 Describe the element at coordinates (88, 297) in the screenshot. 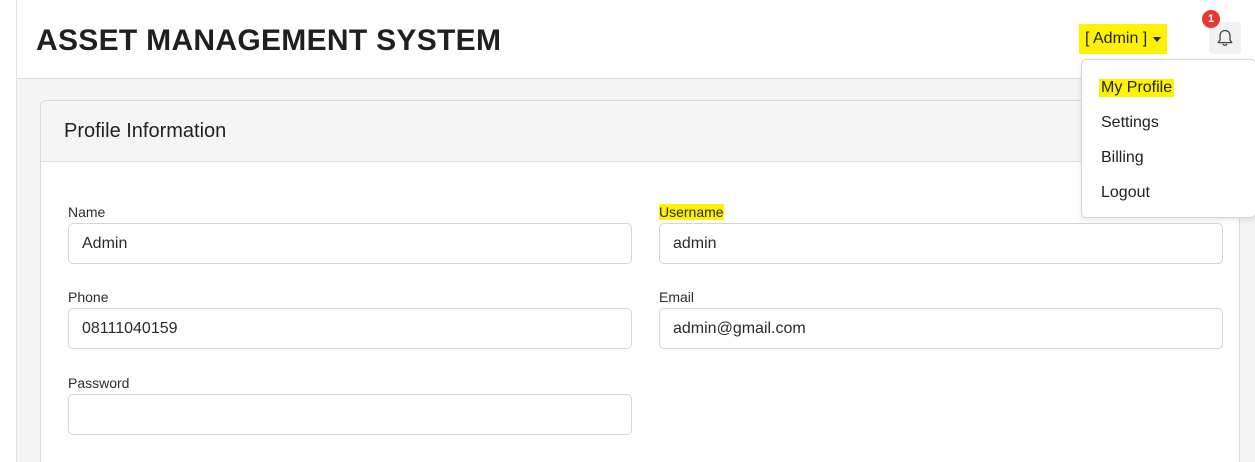

I see `phone-label: Phone` at that location.